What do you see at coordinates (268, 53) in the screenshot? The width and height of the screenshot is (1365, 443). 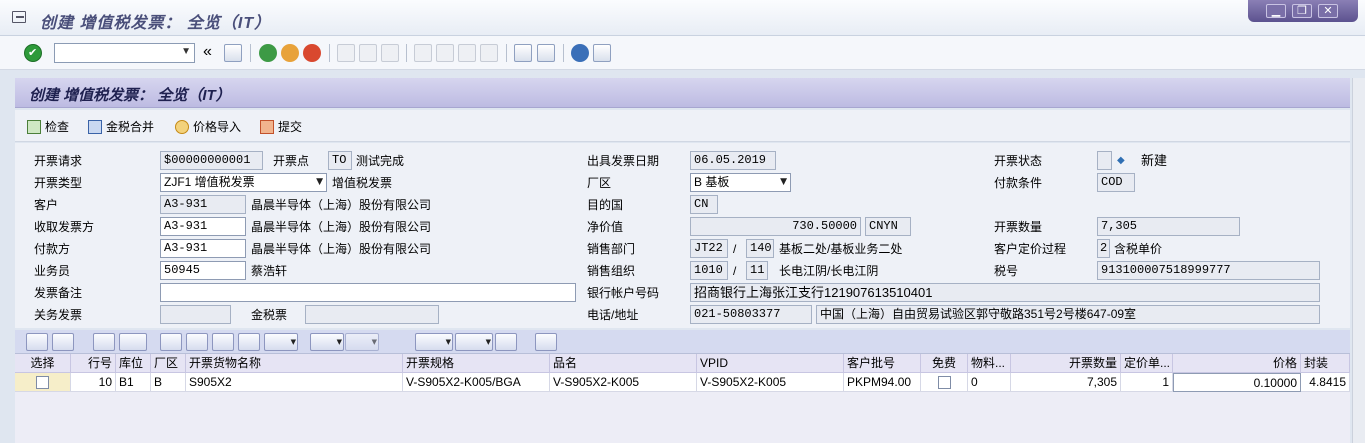 I see `back-icon` at bounding box center [268, 53].